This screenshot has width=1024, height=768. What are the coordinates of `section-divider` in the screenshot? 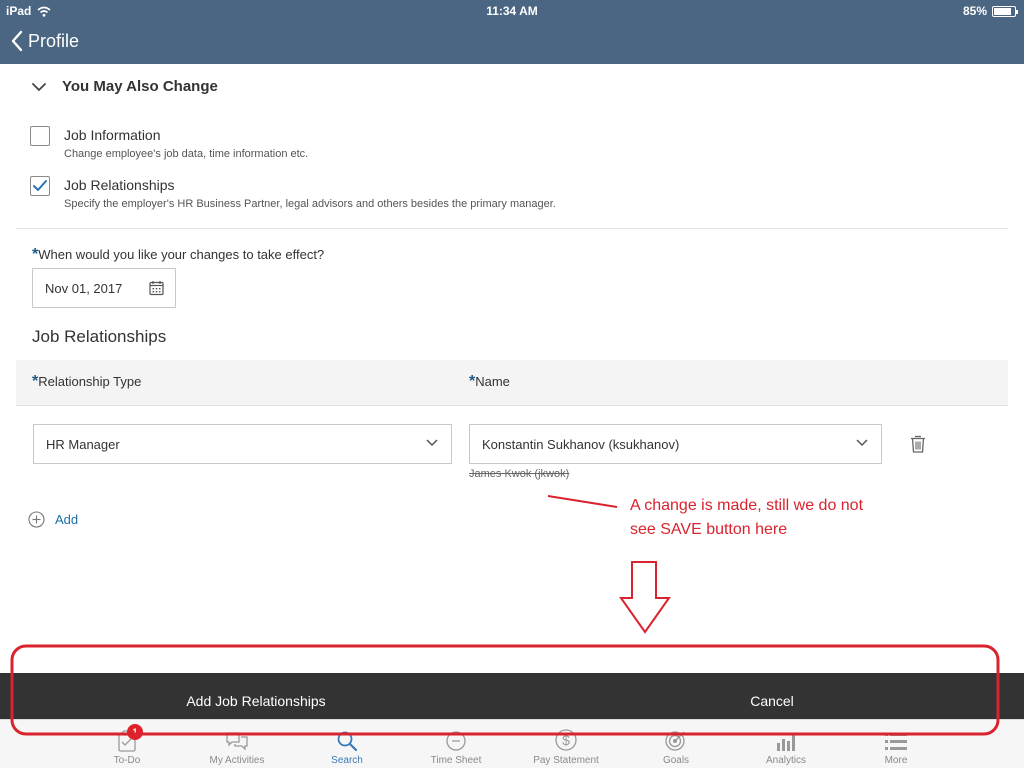 It's located at (512, 228).